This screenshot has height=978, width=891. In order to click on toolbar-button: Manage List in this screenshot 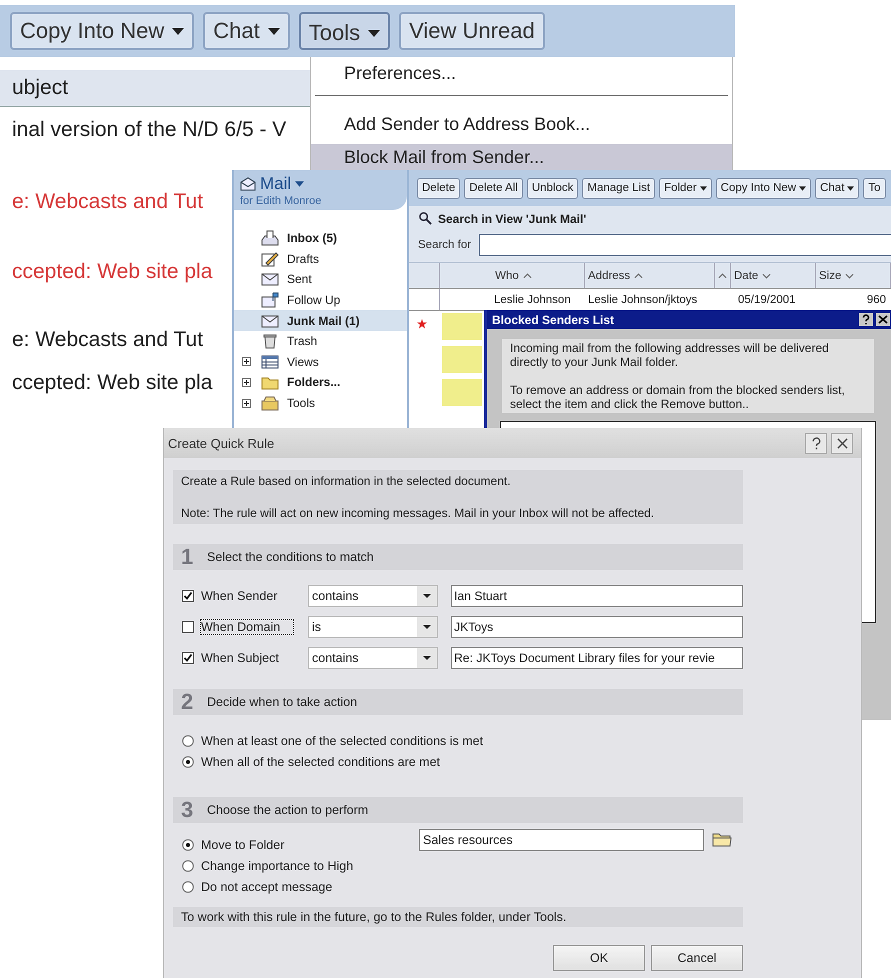, I will do `click(619, 188)`.